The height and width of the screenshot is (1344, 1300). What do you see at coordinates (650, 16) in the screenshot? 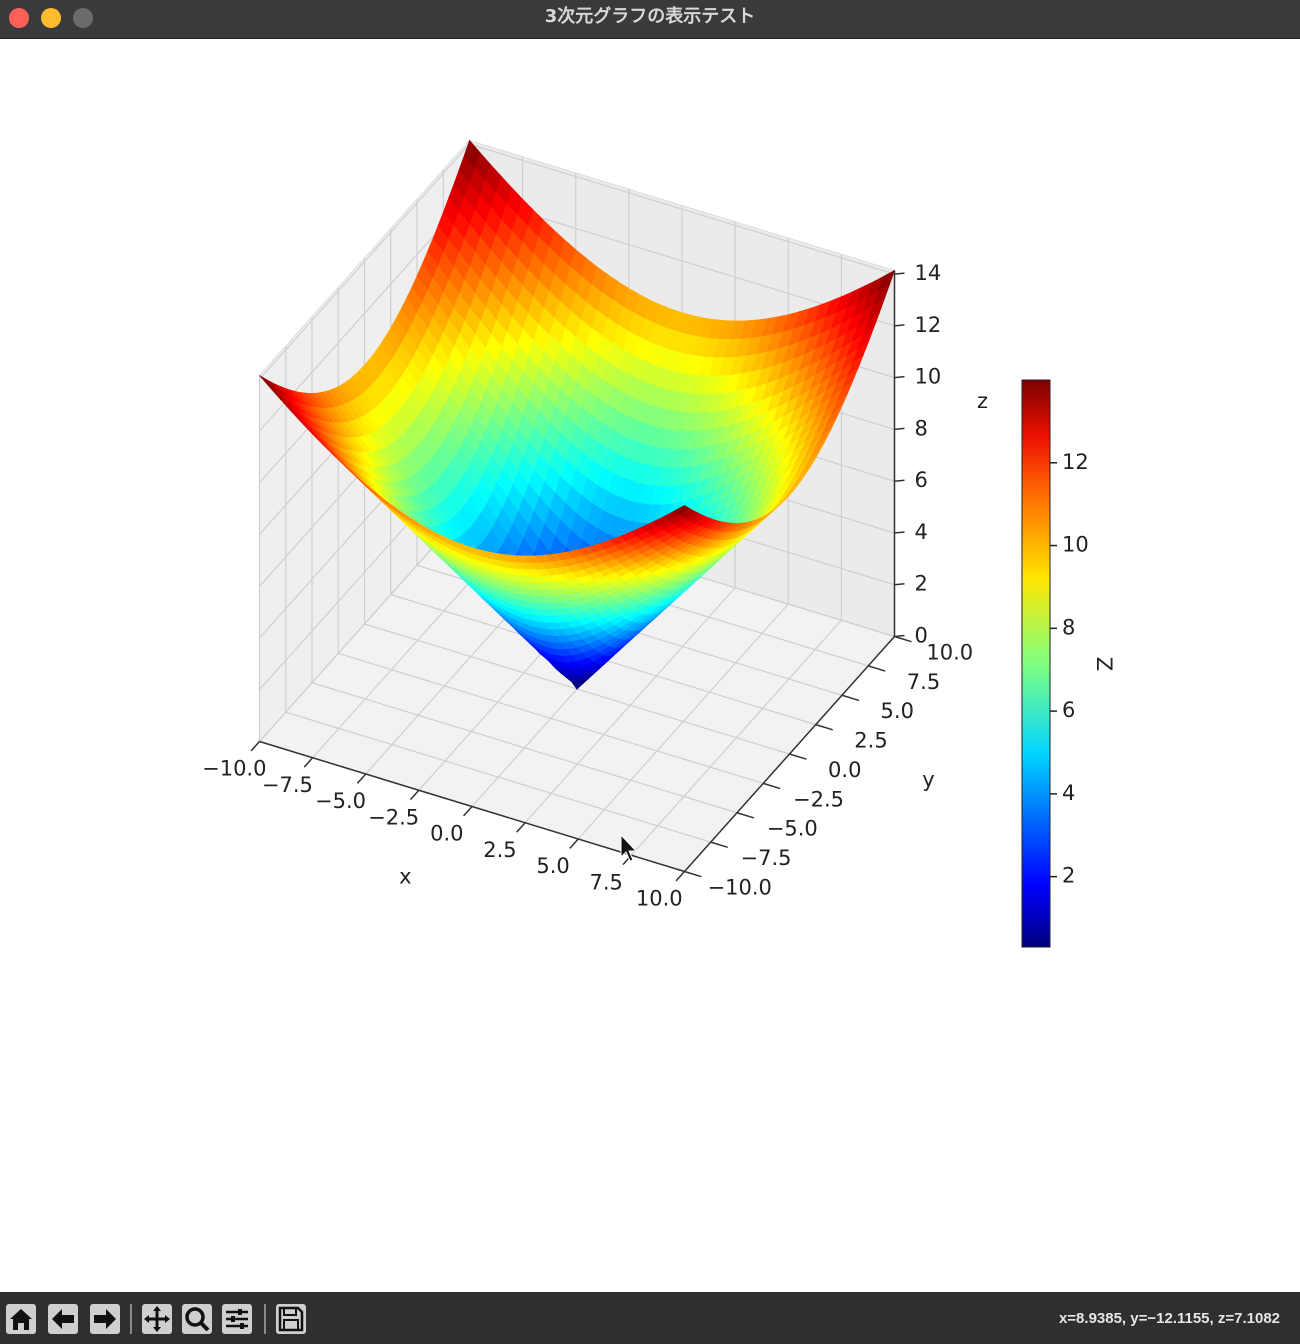
I see `window-title: 3次元グラフの表示テスト` at bounding box center [650, 16].